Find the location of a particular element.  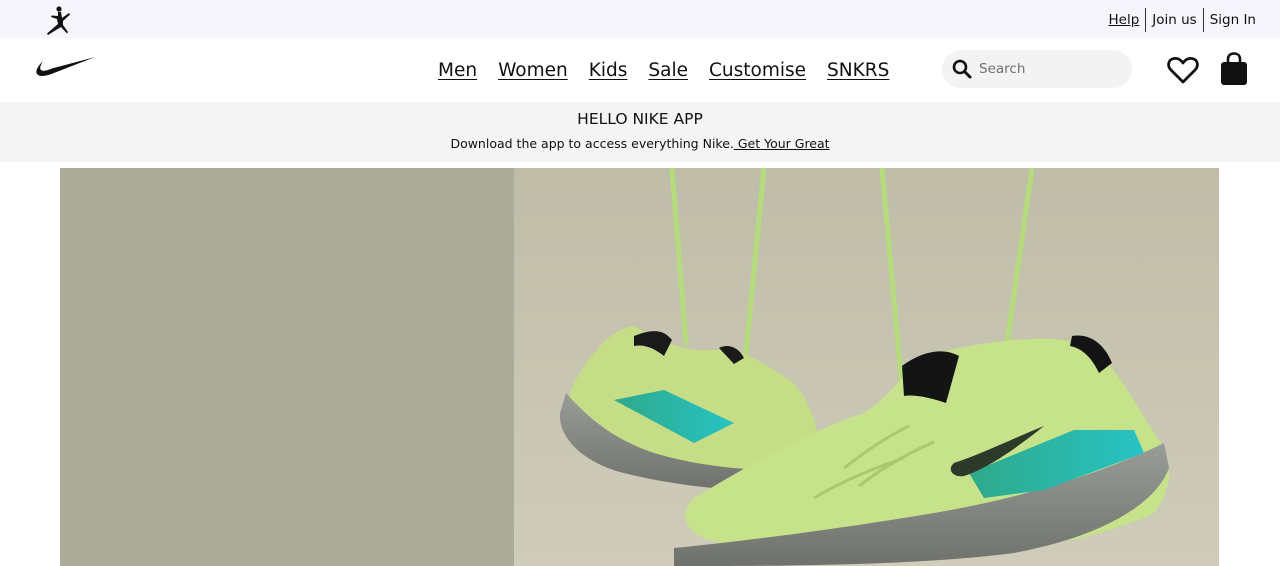

nav-item-kids: Kids is located at coordinates (608, 70).